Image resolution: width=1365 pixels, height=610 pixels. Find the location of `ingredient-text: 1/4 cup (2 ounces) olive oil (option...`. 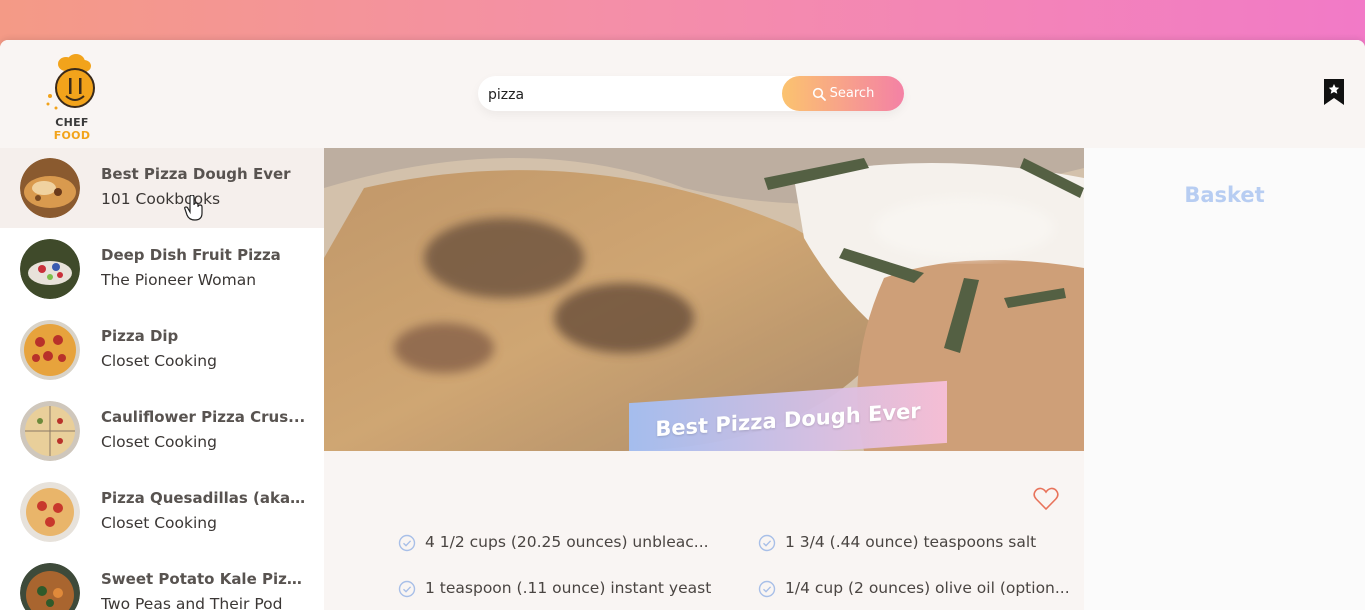

ingredient-text: 1/4 cup (2 ounces) olive oil (option... is located at coordinates (927, 588).